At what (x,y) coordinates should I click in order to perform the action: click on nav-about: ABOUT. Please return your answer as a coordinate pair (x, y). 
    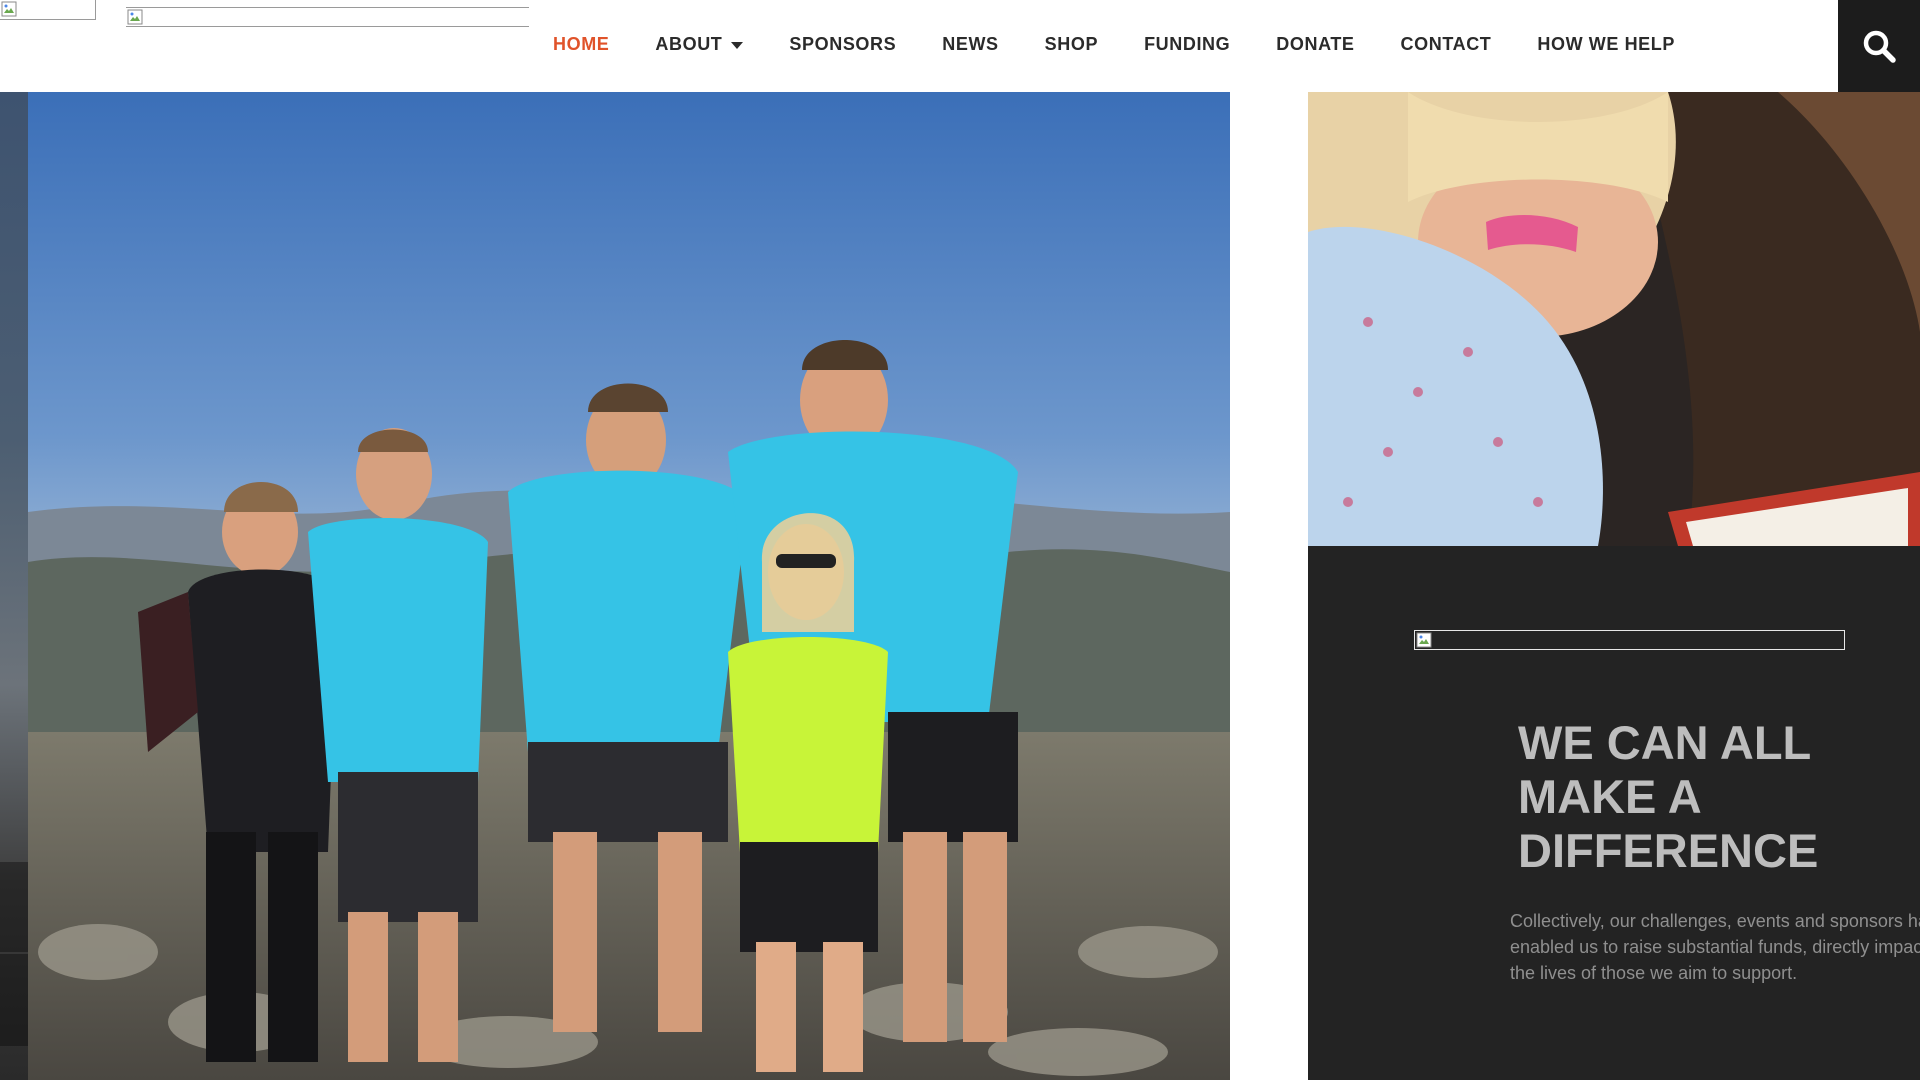
    Looking at the image, I should click on (699, 44).